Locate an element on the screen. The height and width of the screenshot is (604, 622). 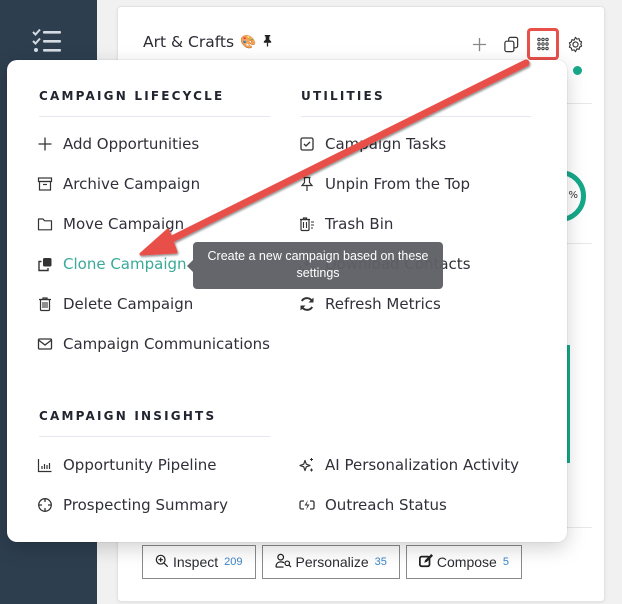
menu-item-label: Trash Bin is located at coordinates (359, 224).